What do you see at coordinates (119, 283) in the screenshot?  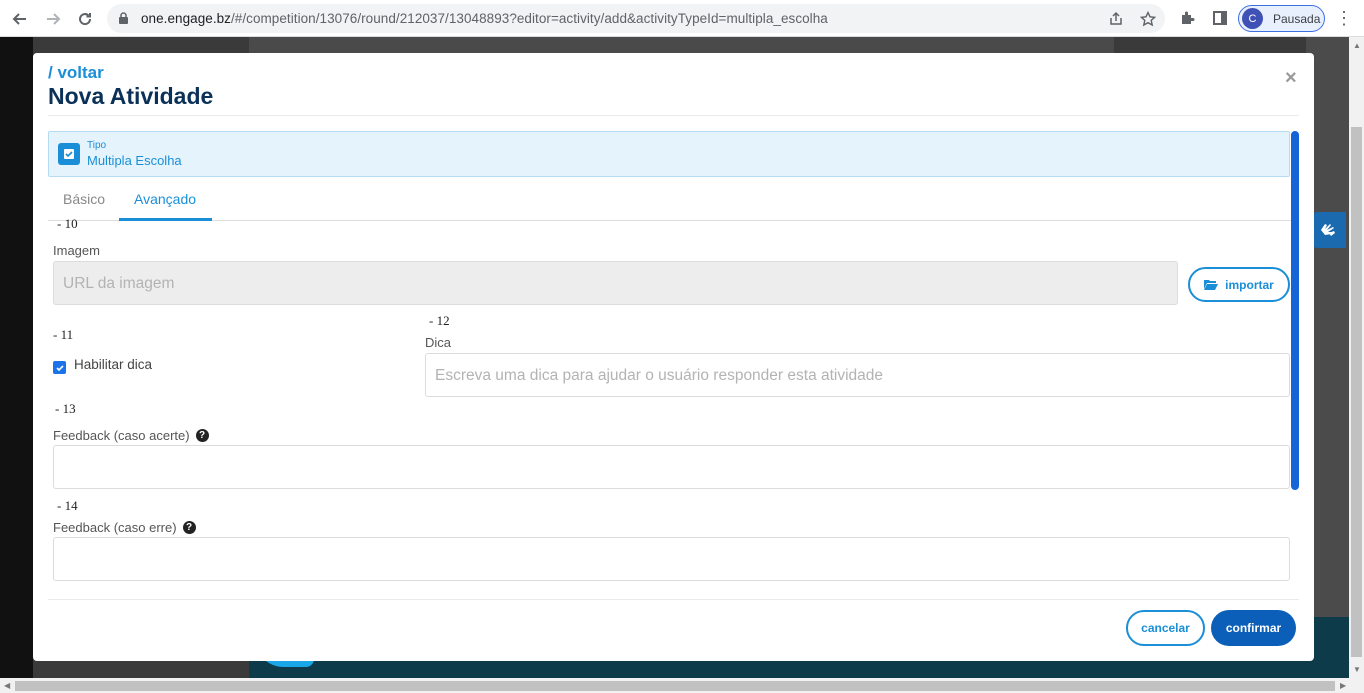 I see `image-url-placeholder: URL da imagem` at bounding box center [119, 283].